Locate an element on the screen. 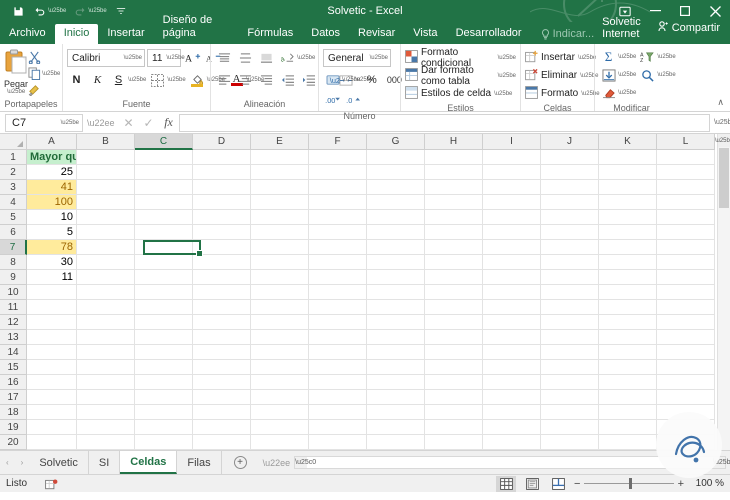 The image size is (730, 500). cell-L7 is located at coordinates (686, 247).